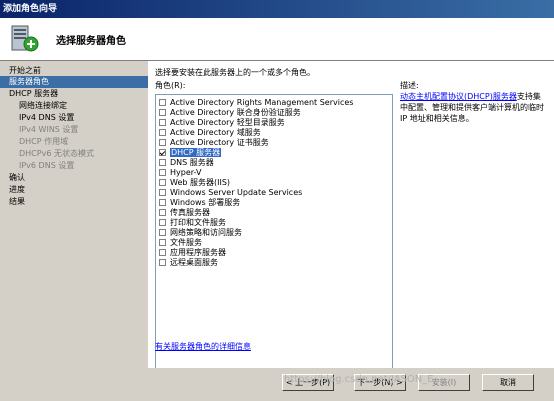  What do you see at coordinates (77, 178) in the screenshot?
I see `nav-step-confirmation: 确认` at bounding box center [77, 178].